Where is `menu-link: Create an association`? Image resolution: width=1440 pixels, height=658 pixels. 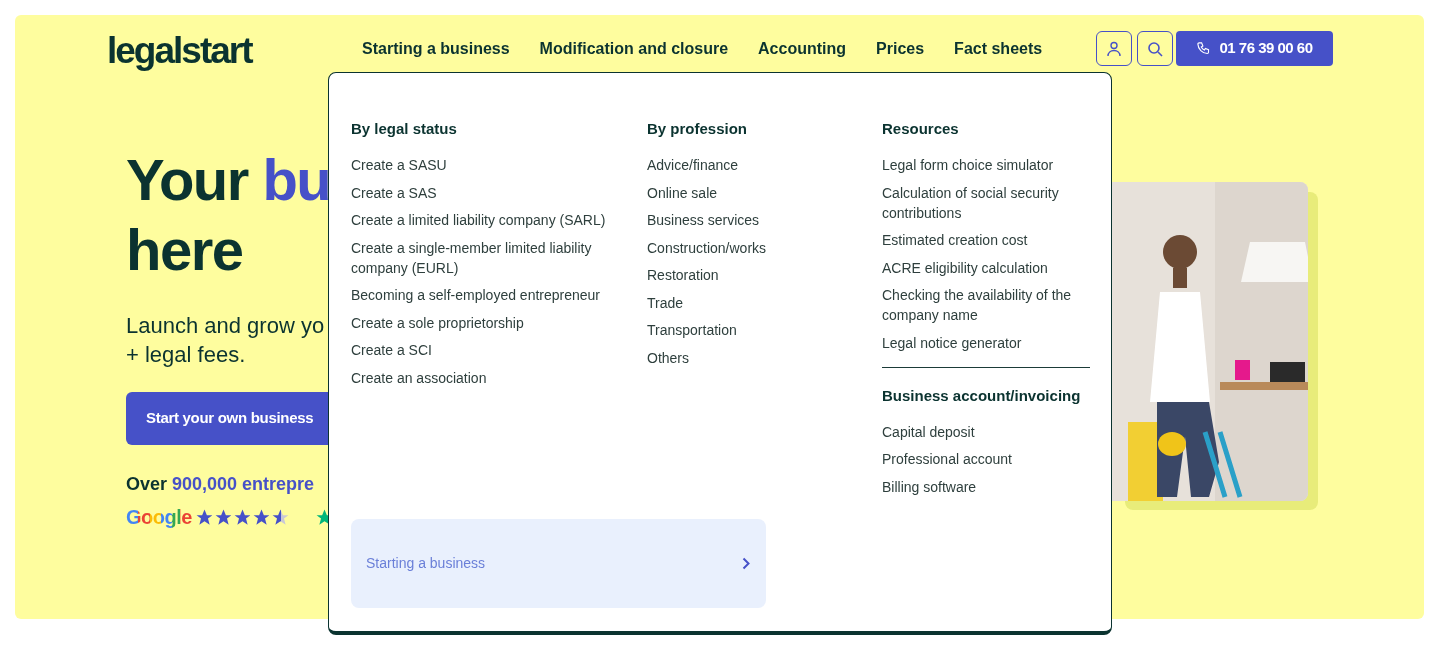 menu-link: Create an association is located at coordinates (484, 377).